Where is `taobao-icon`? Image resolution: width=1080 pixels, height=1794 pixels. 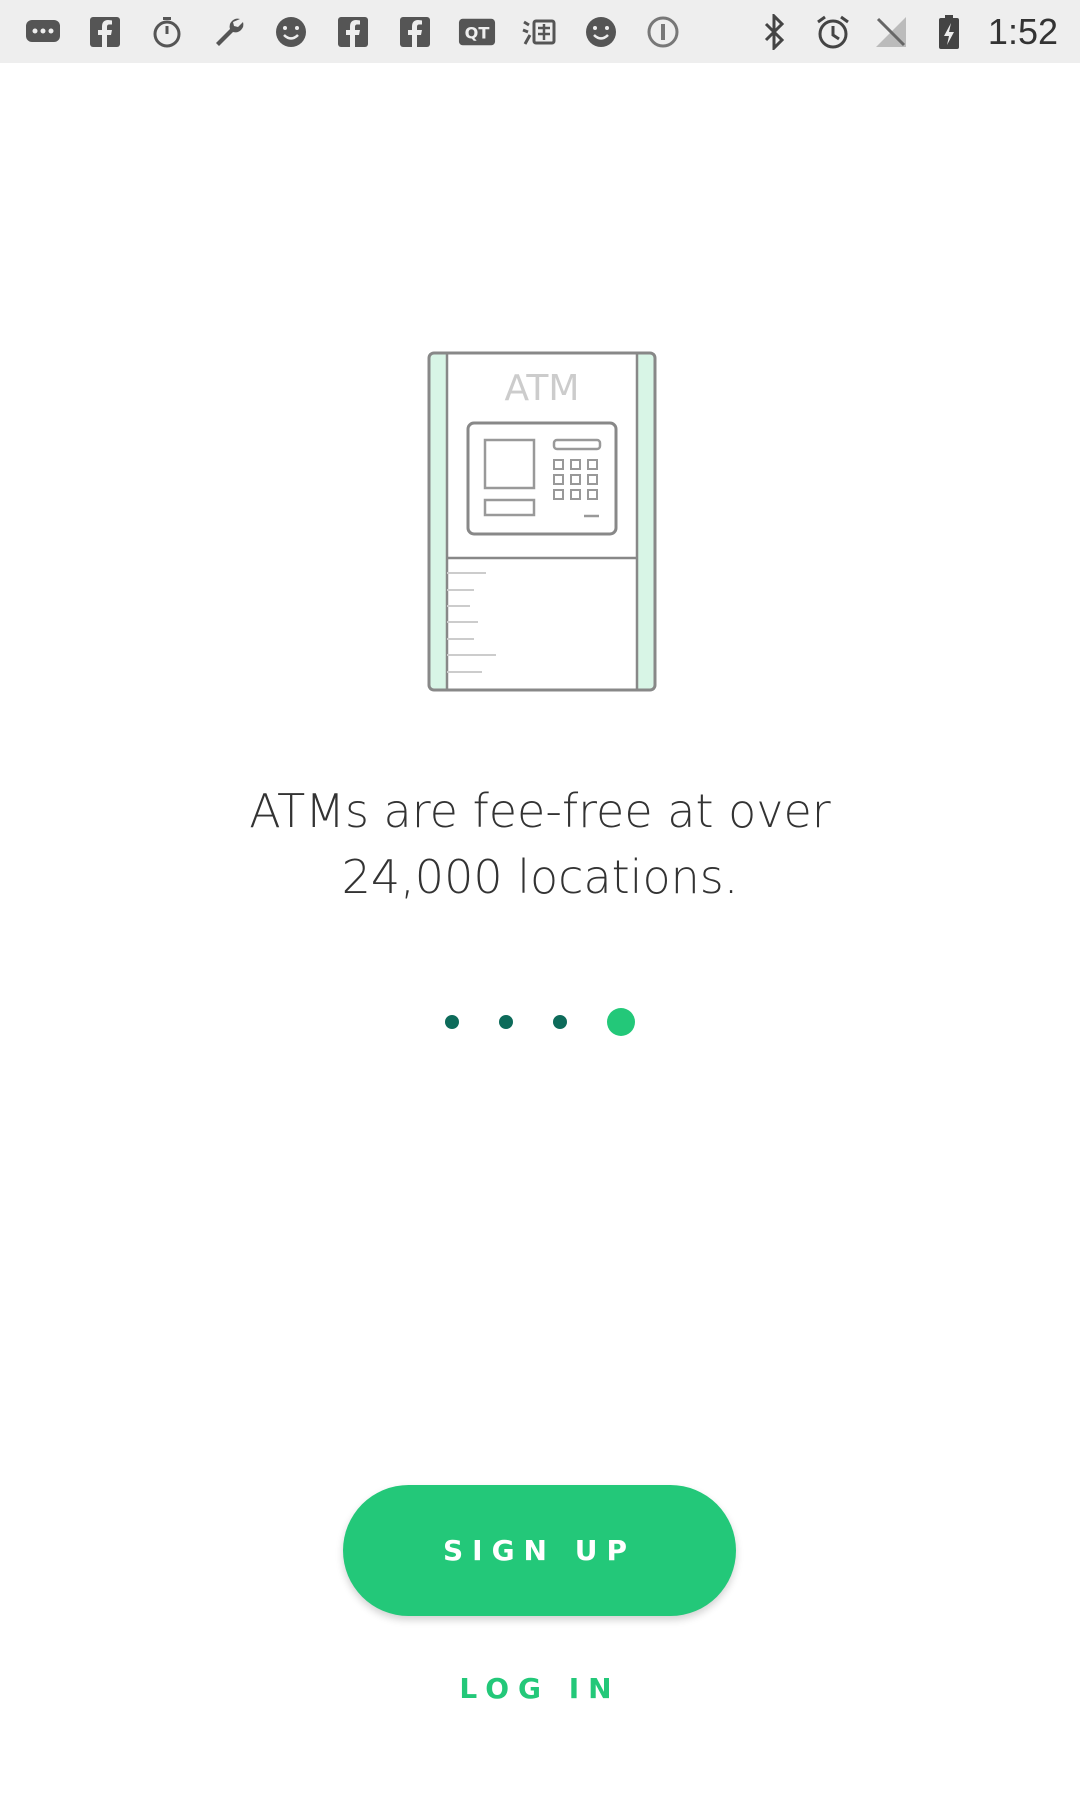 taobao-icon is located at coordinates (539, 32).